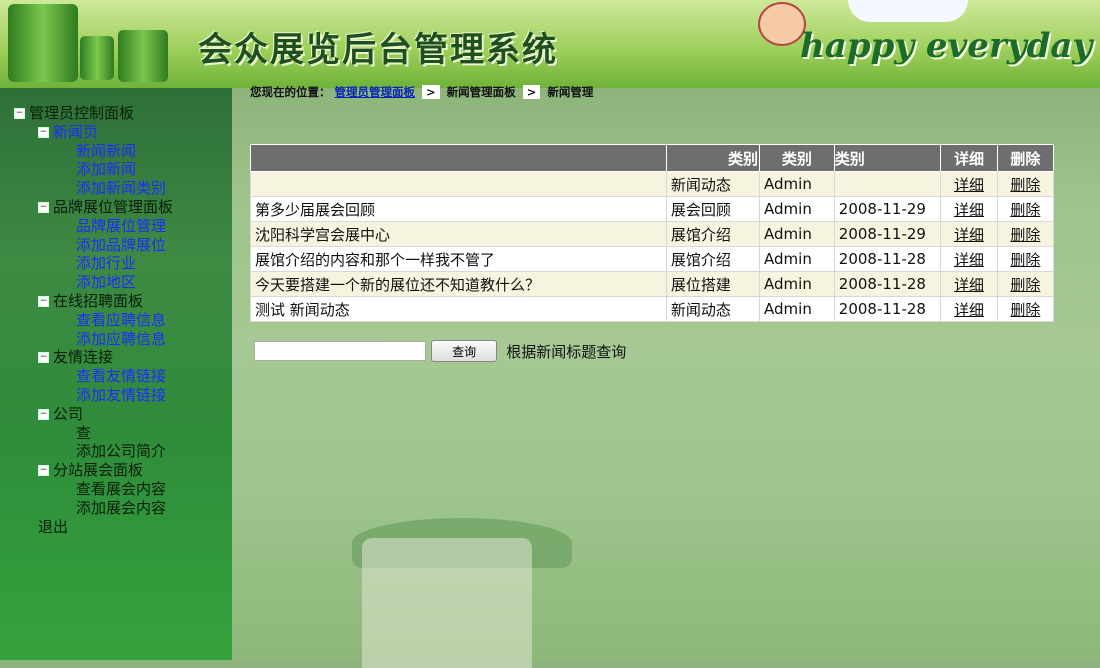  I want to click on sidebar-item-5-1: 添加展会内容, so click(93, 508).